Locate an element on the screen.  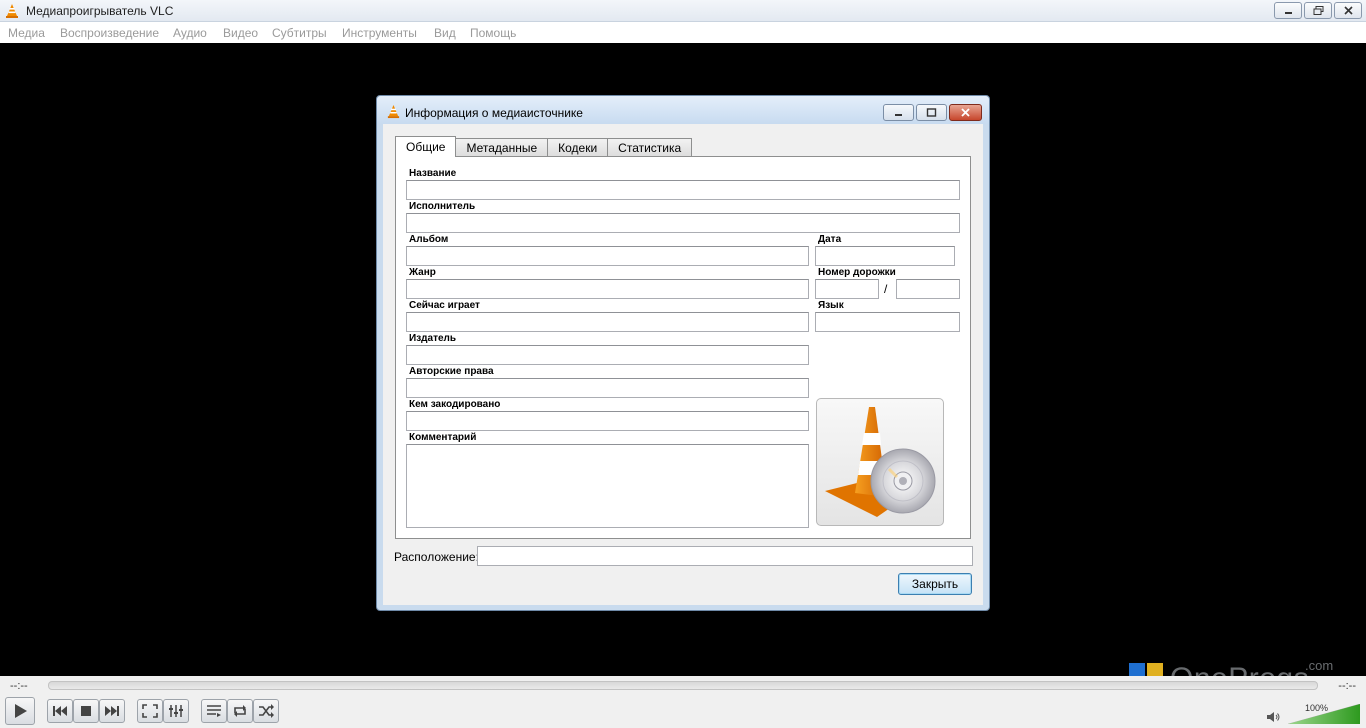
playback-controls: --:-- --:-- 100% is located at coordinates (683, 702).